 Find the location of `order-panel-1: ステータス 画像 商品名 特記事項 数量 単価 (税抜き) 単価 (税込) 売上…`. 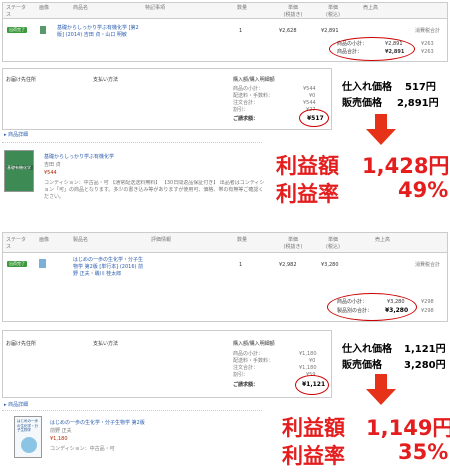

order-panel-1: ステータス 画像 商品名 特記事項 数量 単価 (税抜き) 単価 (税込) 売上… is located at coordinates (225, 32).